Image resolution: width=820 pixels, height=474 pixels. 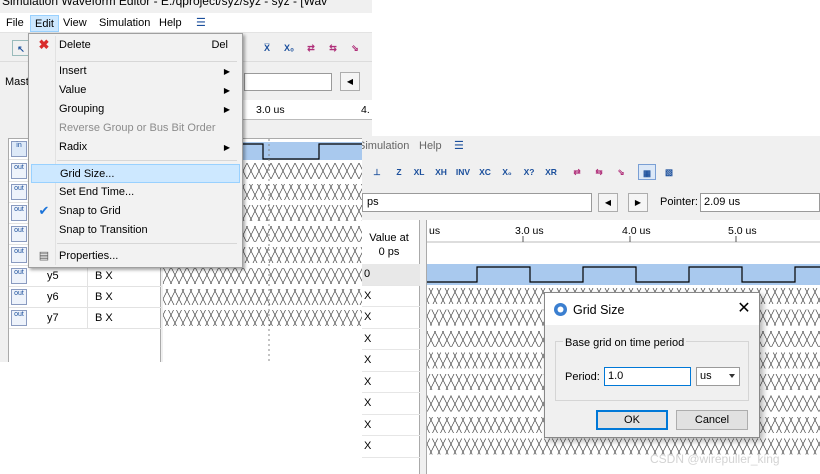 What do you see at coordinates (73, 71) in the screenshot?
I see `menu-item-label: Insert` at bounding box center [73, 71].